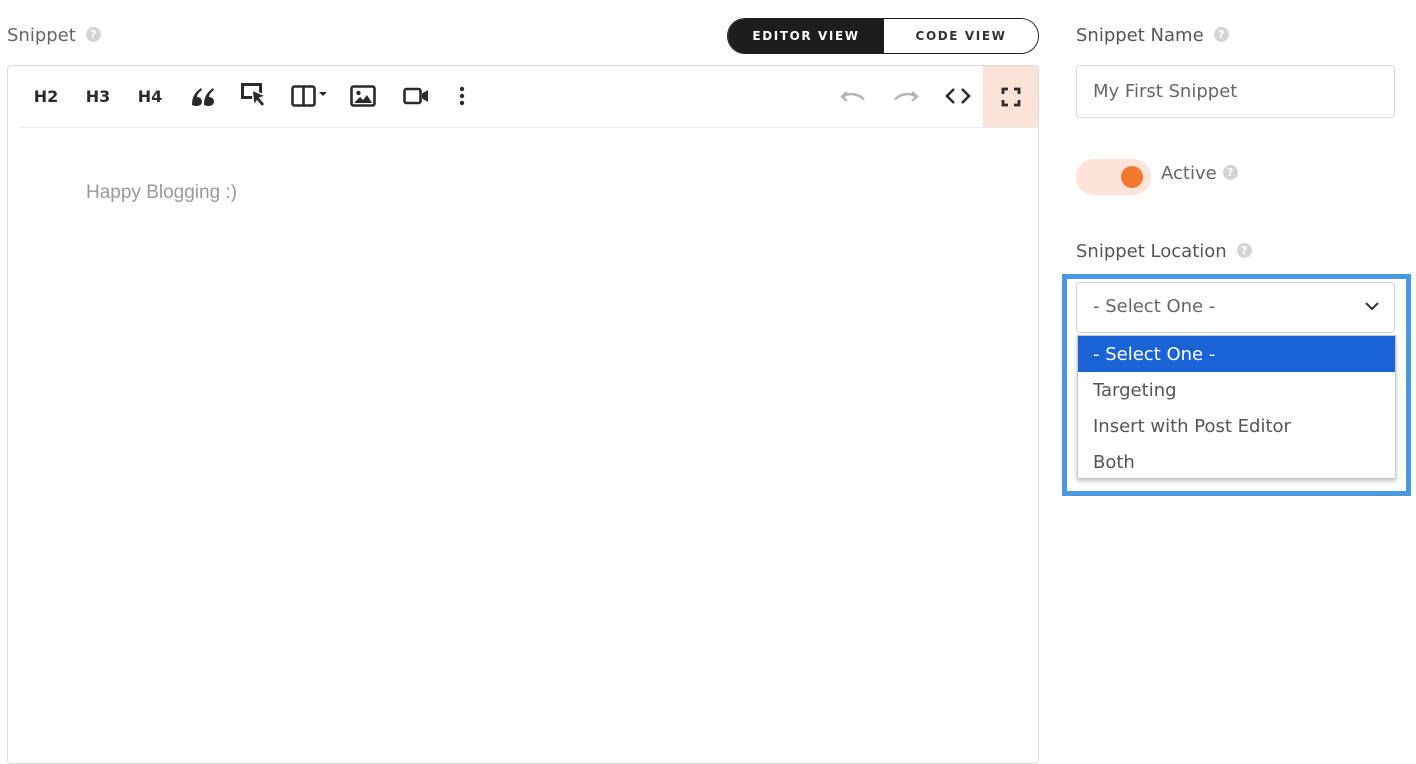 The height and width of the screenshot is (764, 1416). What do you see at coordinates (1154, 306) in the screenshot?
I see `select-value: - Select One -` at bounding box center [1154, 306].